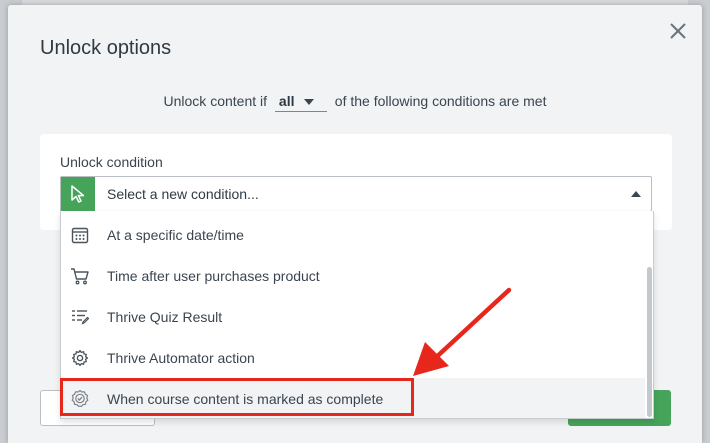 Image resolution: width=710 pixels, height=443 pixels. Describe the element at coordinates (80, 235) in the screenshot. I see `calendar-icon` at that location.